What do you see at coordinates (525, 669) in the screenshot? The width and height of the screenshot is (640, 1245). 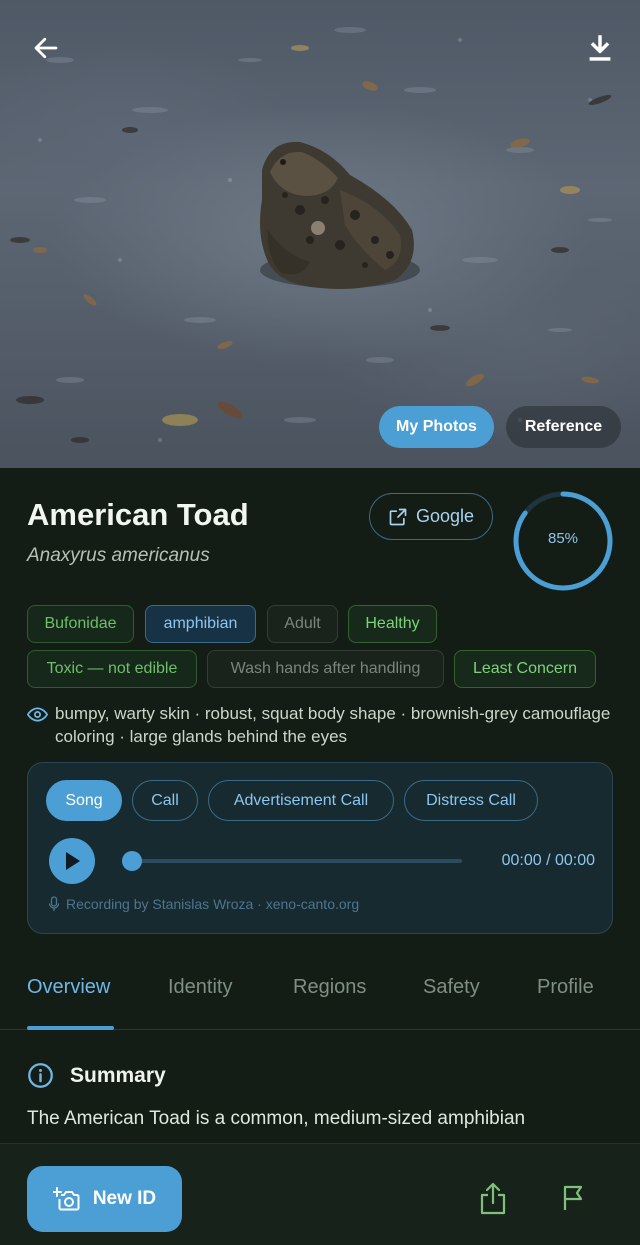 I see `conservation-chip: Least Concern` at bounding box center [525, 669].